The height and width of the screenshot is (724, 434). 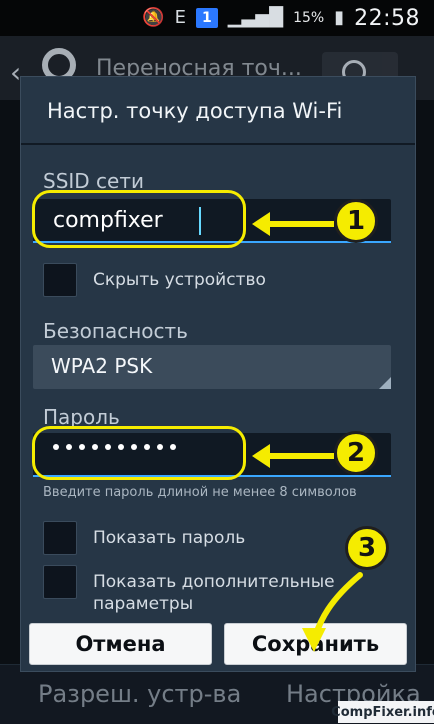 What do you see at coordinates (339, 17) in the screenshot?
I see `battery-icon: ▮` at bounding box center [339, 17].